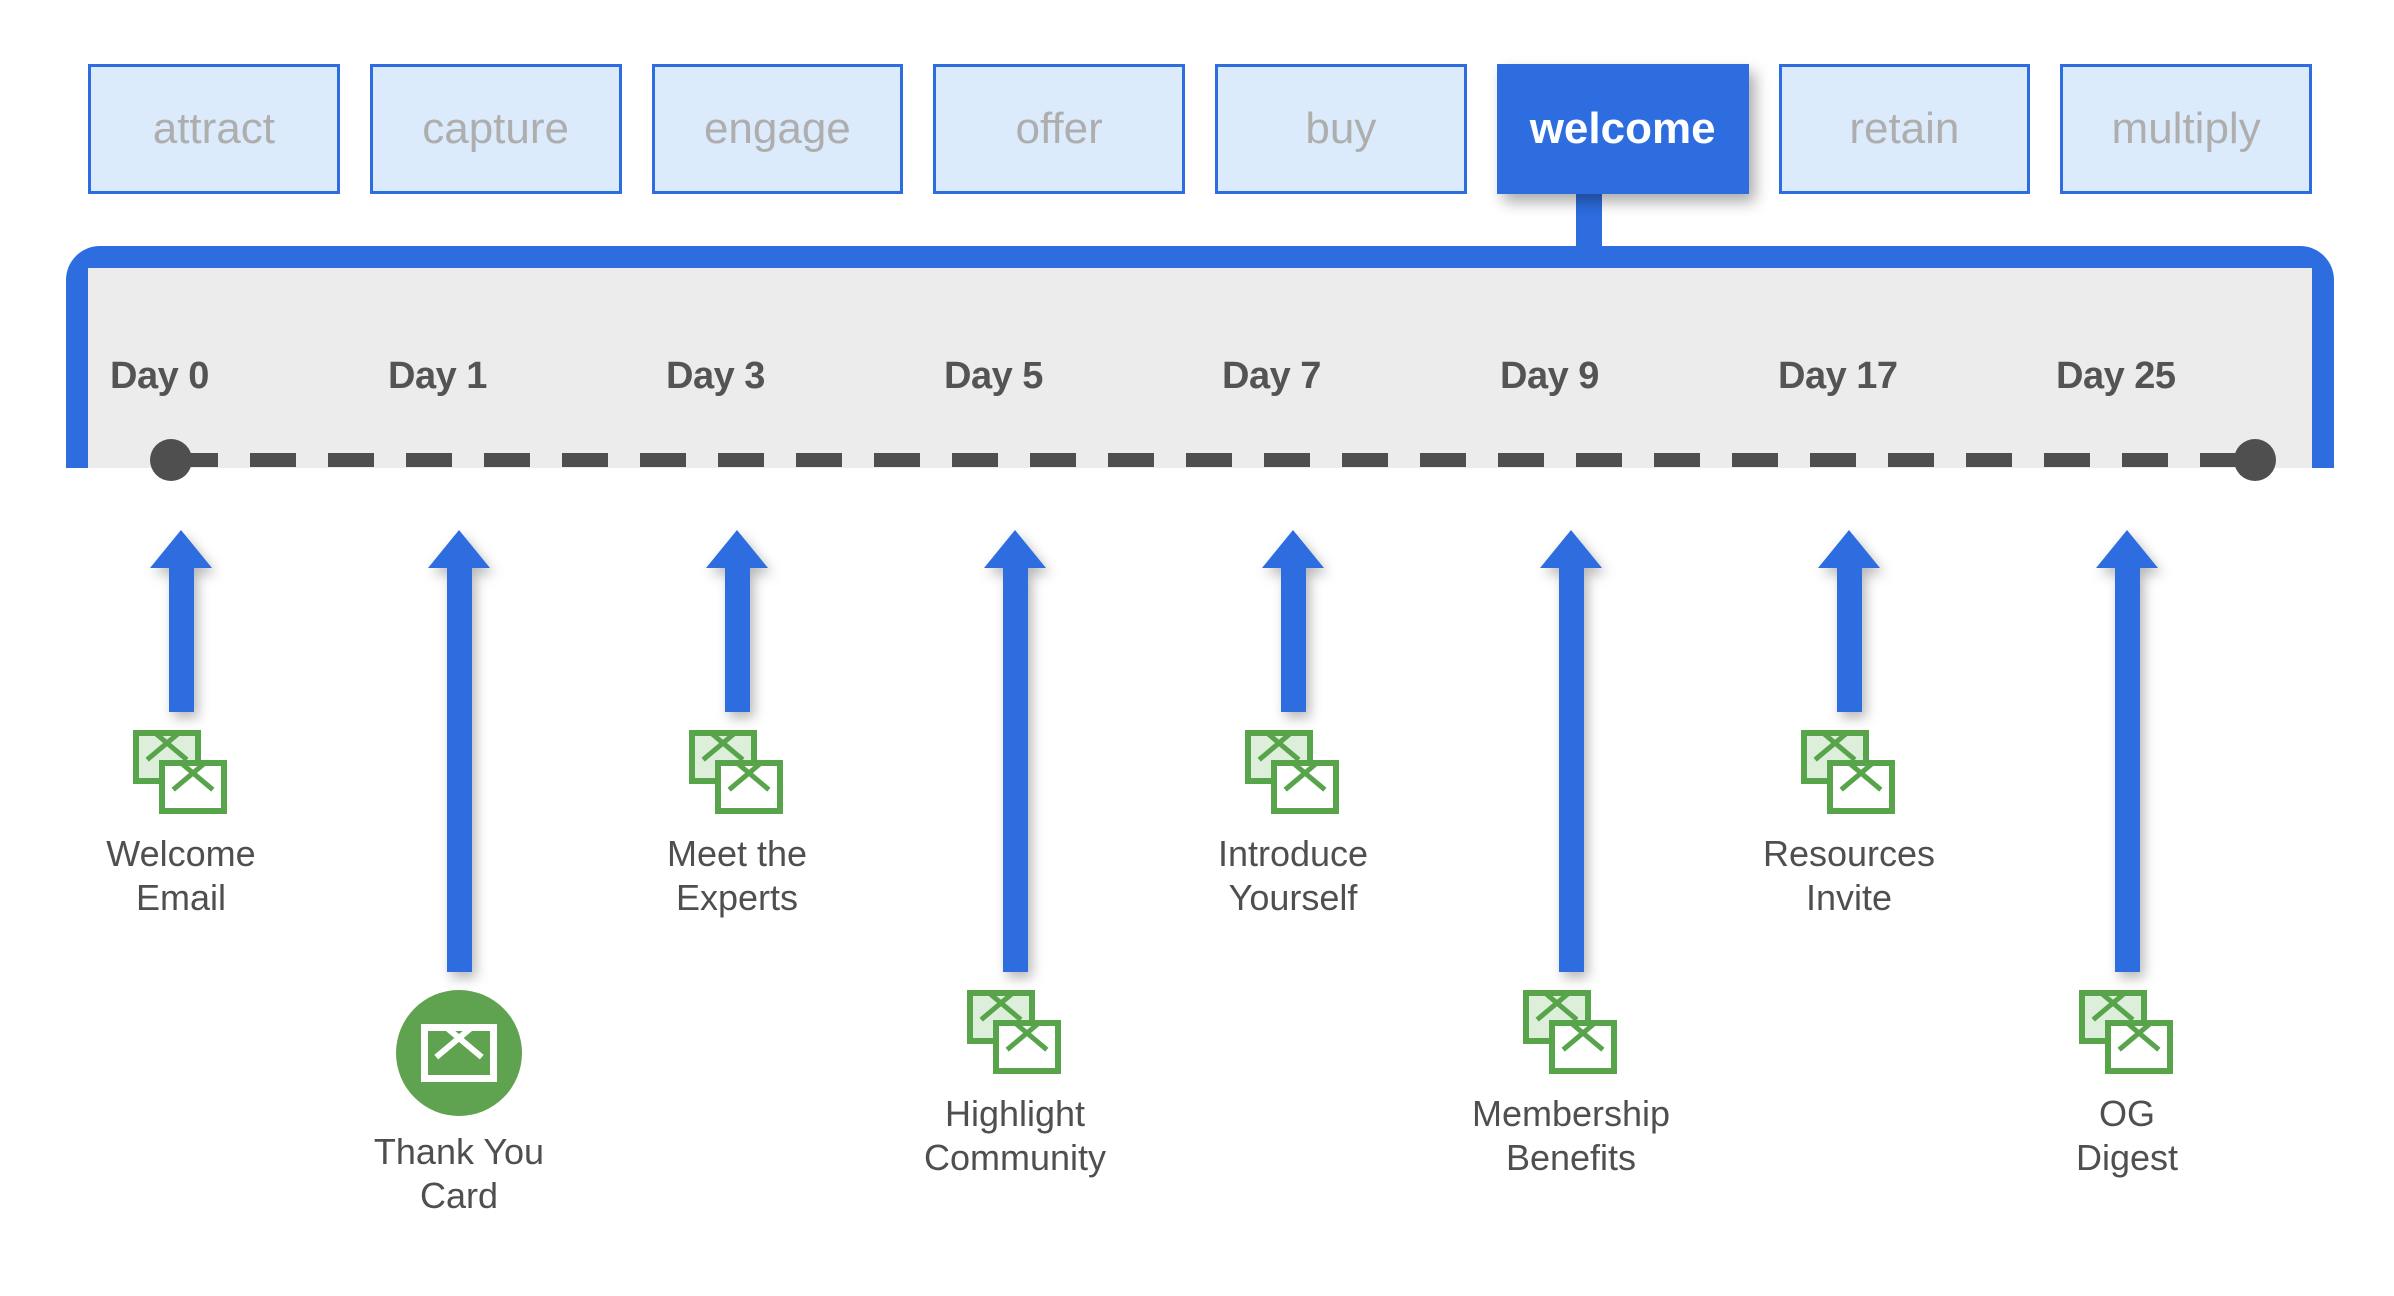 The image size is (2394, 1296). I want to click on day-label: Day 7, so click(1271, 375).